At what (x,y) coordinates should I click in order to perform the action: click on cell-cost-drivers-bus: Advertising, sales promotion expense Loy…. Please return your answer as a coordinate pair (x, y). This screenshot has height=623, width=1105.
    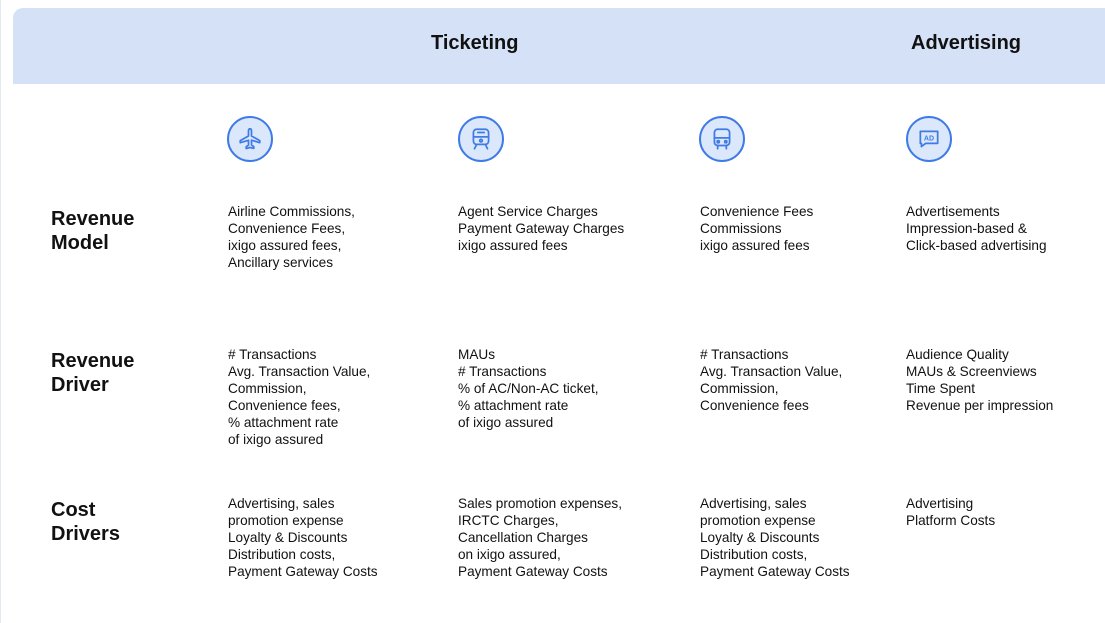
    Looking at the image, I should click on (775, 537).